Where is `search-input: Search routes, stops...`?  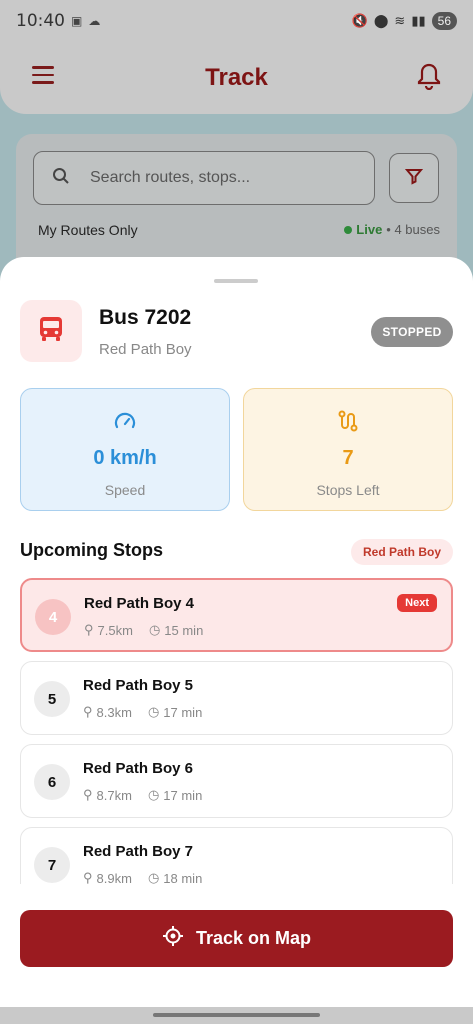
search-input: Search routes, stops... is located at coordinates (204, 178).